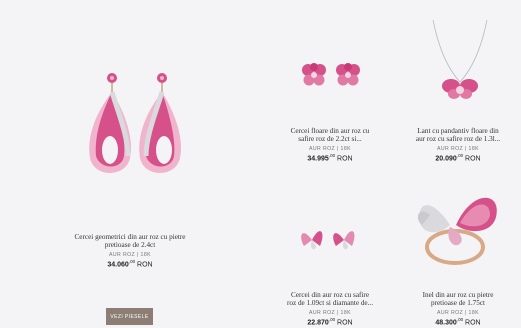 The image size is (521, 328). I want to click on butterfly-ring-image, so click(460, 227).